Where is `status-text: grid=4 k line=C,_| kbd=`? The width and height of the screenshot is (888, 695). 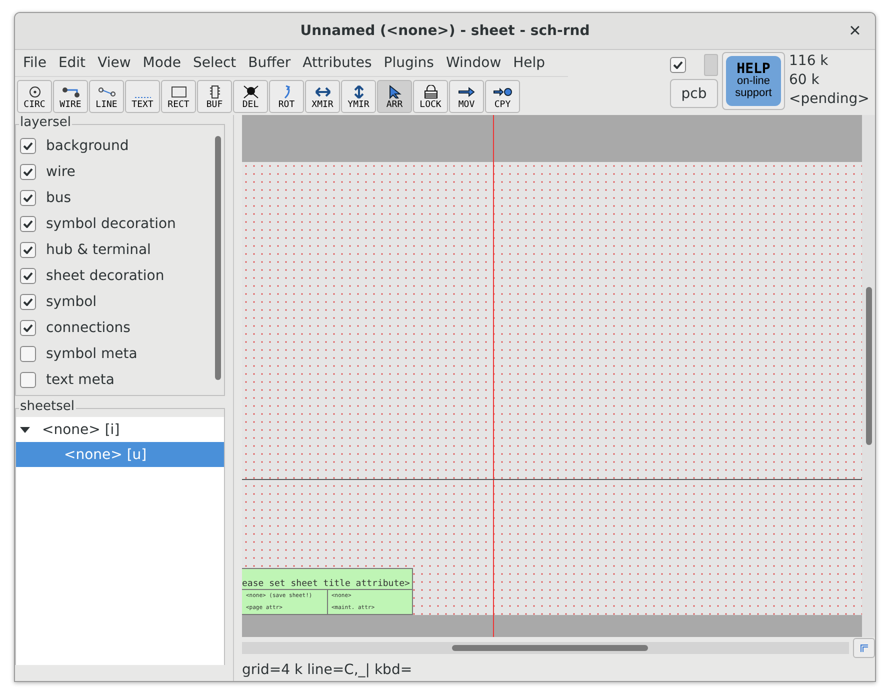
status-text: grid=4 k line=C,_| kbd= is located at coordinates (328, 670).